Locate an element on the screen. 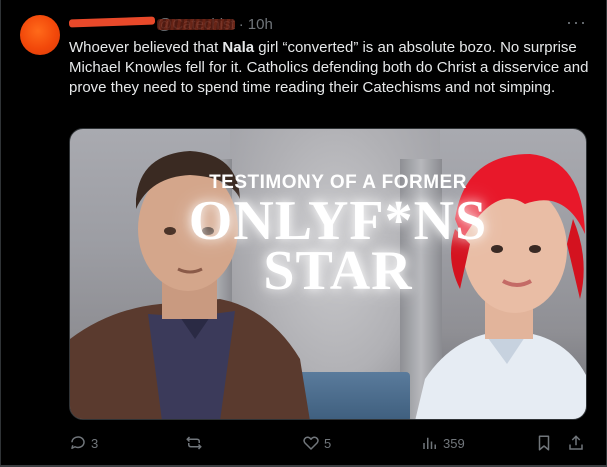 This screenshot has width=607, height=467. more-options-icon: ··· is located at coordinates (576, 22).